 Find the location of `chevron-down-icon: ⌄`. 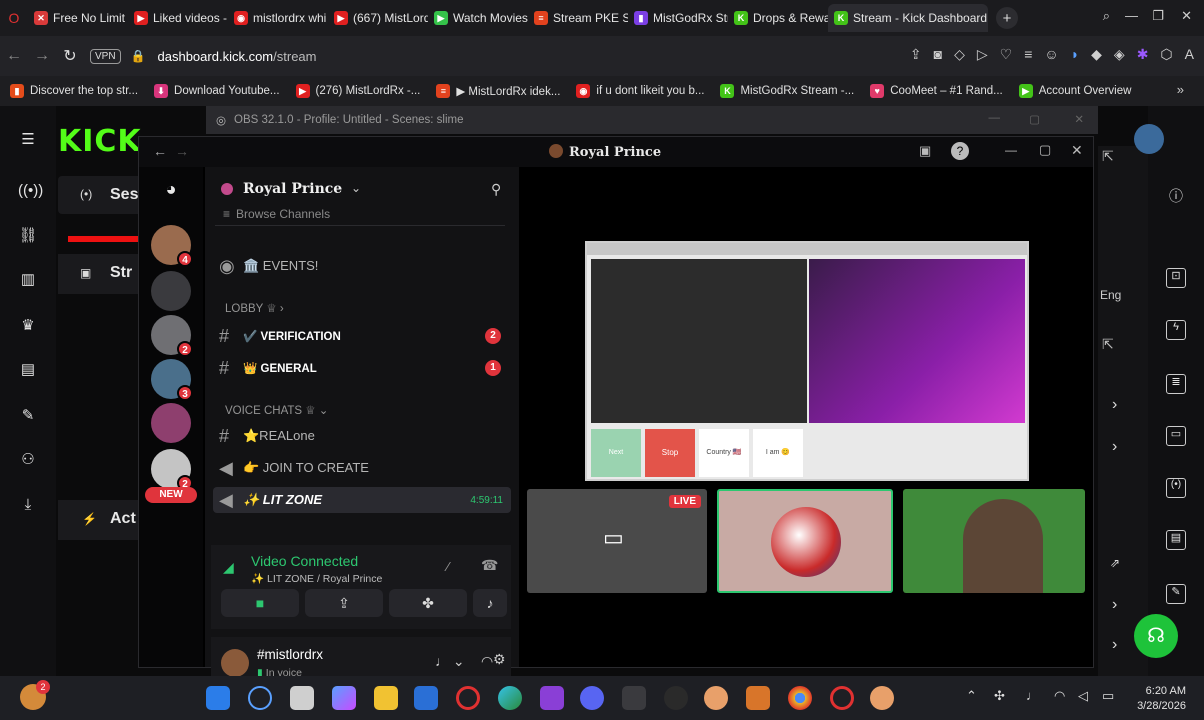

chevron-down-icon: ⌄ is located at coordinates (356, 188).